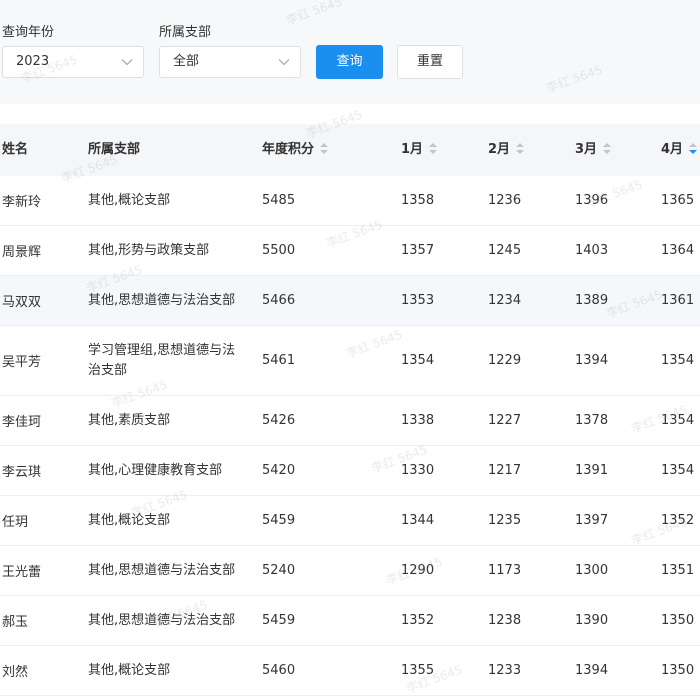 This screenshot has height=700, width=700. I want to click on cell-name: 李新玲, so click(22, 202).